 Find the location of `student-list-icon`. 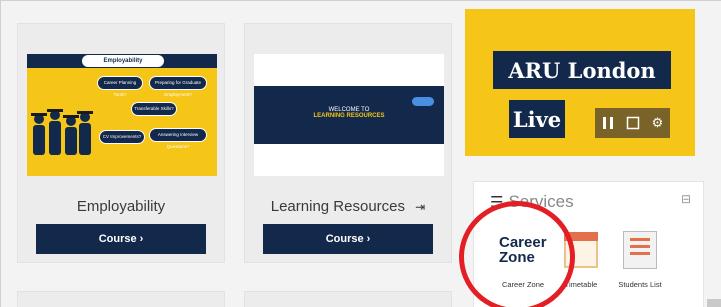

student-list-icon is located at coordinates (640, 250).